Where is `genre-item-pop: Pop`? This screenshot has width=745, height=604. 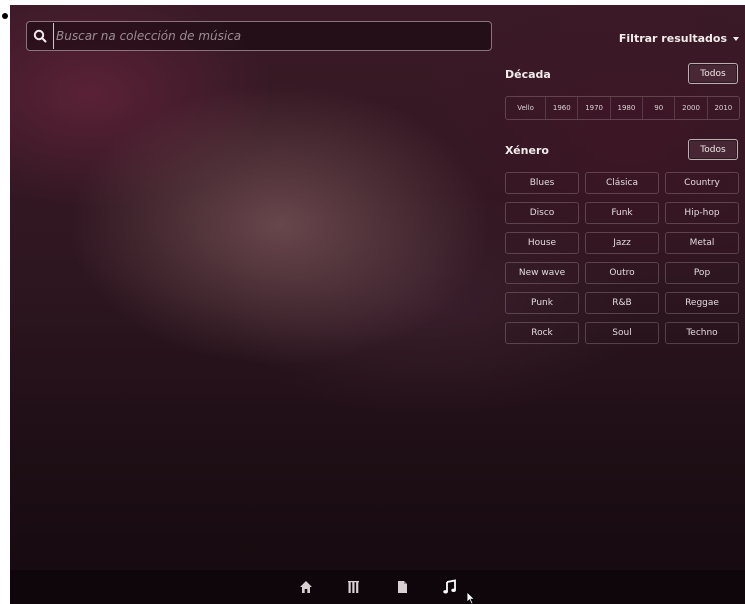 genre-item-pop: Pop is located at coordinates (702, 273).